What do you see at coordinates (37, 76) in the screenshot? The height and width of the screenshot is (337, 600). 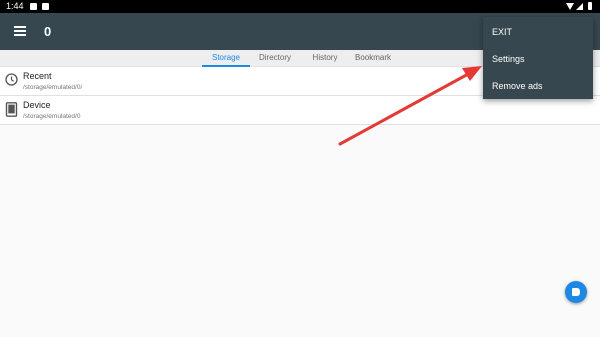 I see `list-item-title: Recent` at bounding box center [37, 76].